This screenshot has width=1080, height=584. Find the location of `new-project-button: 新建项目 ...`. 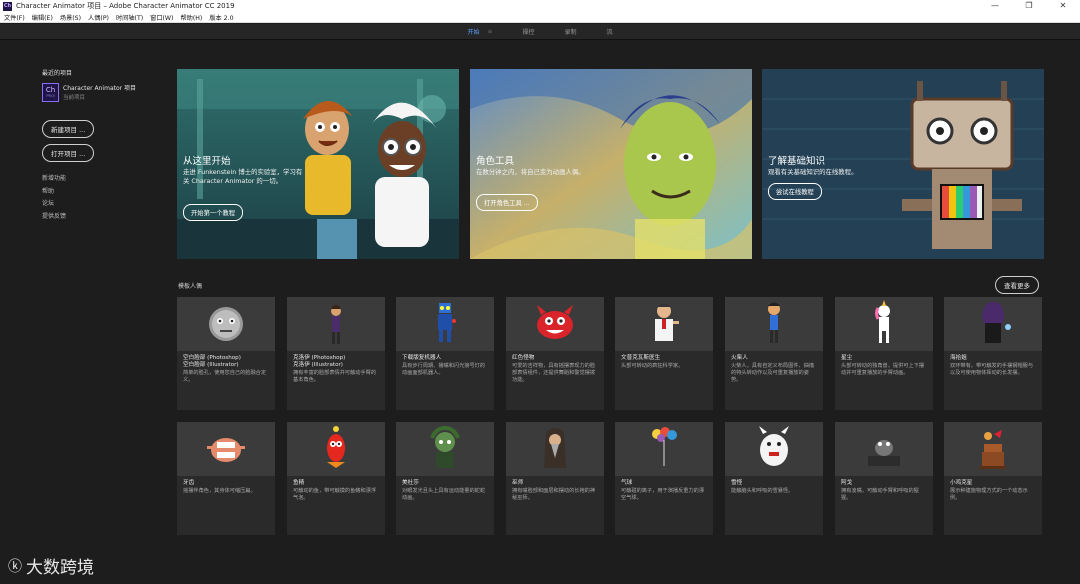

new-project-button: 新建项目 ... is located at coordinates (68, 129).